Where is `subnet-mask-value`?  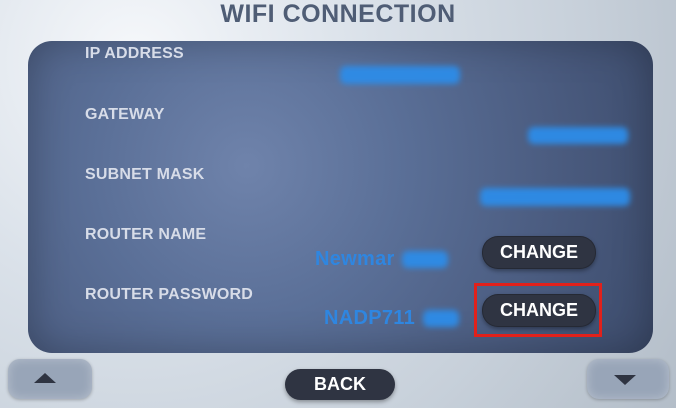
subnet-mask-value is located at coordinates (555, 200).